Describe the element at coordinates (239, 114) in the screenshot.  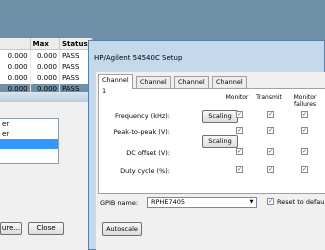
I see `frequency-monitor-checkbox` at that location.